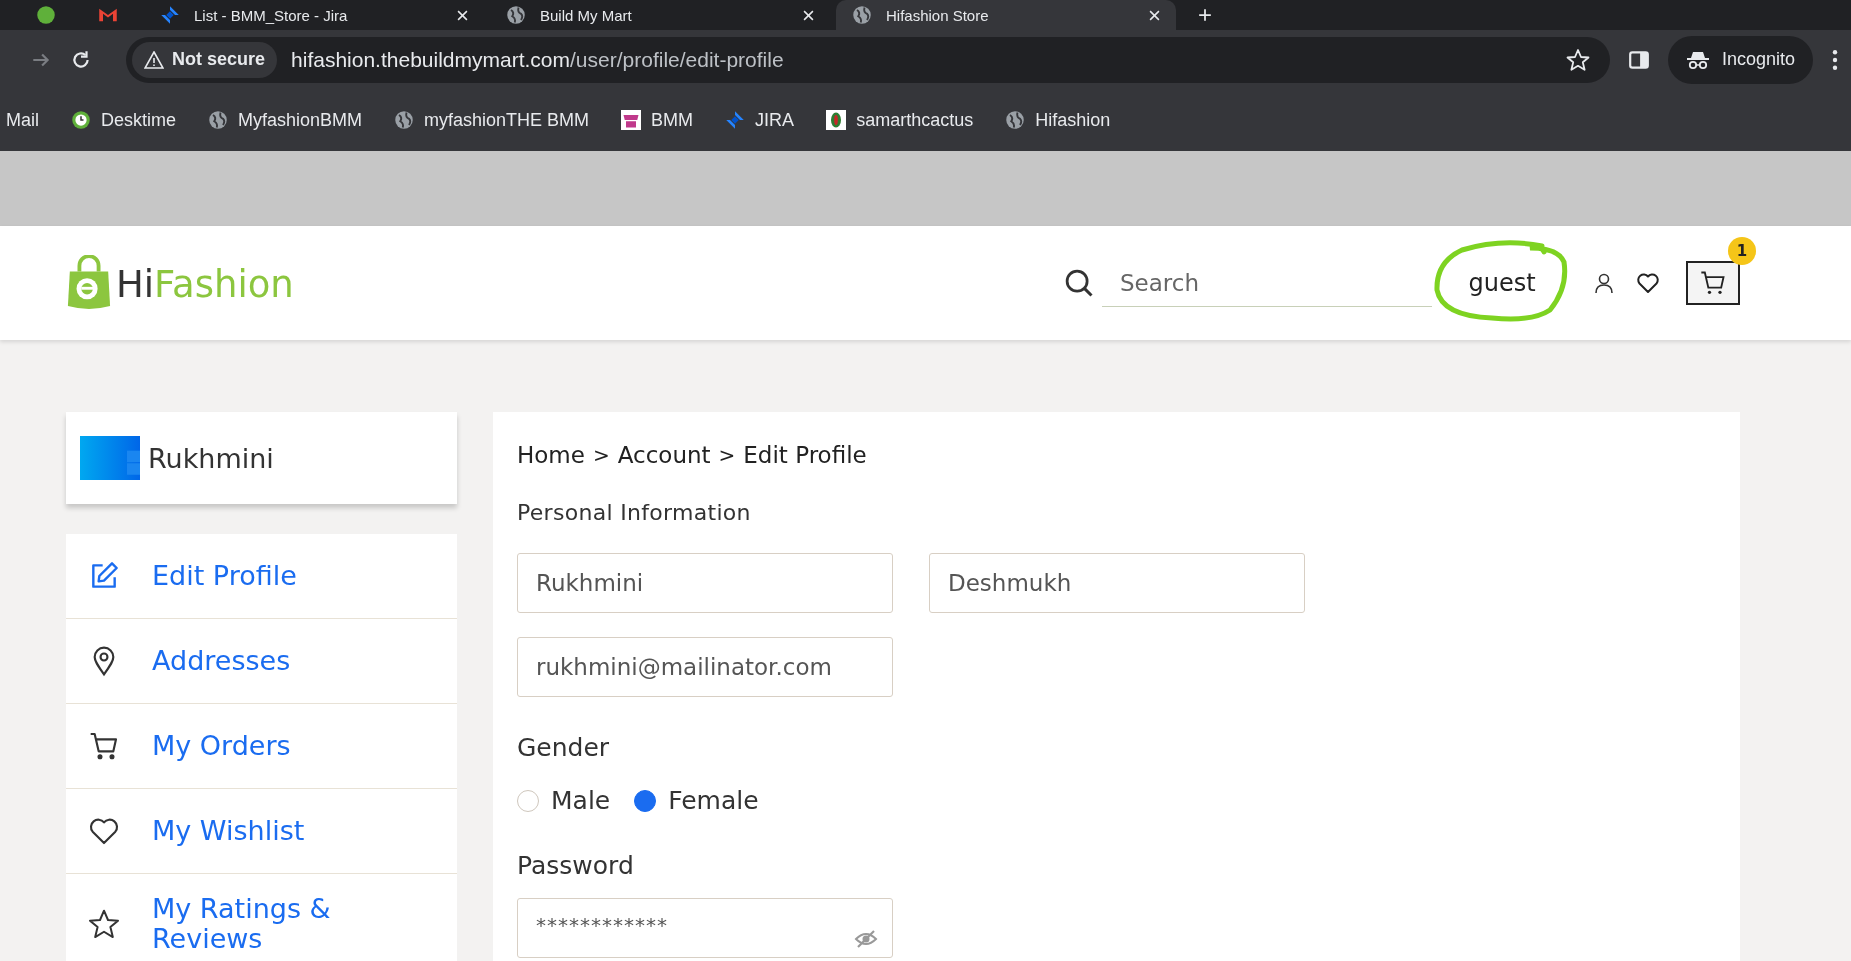 The height and width of the screenshot is (961, 1851). Describe the element at coordinates (705, 583) in the screenshot. I see `first-name-field: Rukhmini` at that location.